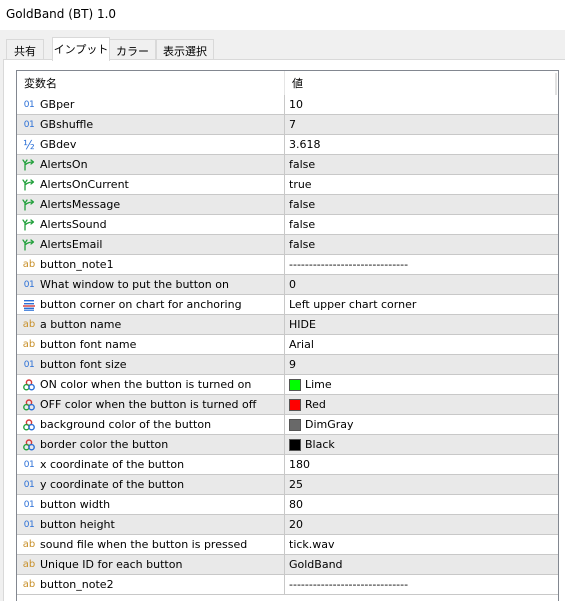  What do you see at coordinates (185, 49) in the screenshot?
I see `tab-visualization: 表示選択` at bounding box center [185, 49].